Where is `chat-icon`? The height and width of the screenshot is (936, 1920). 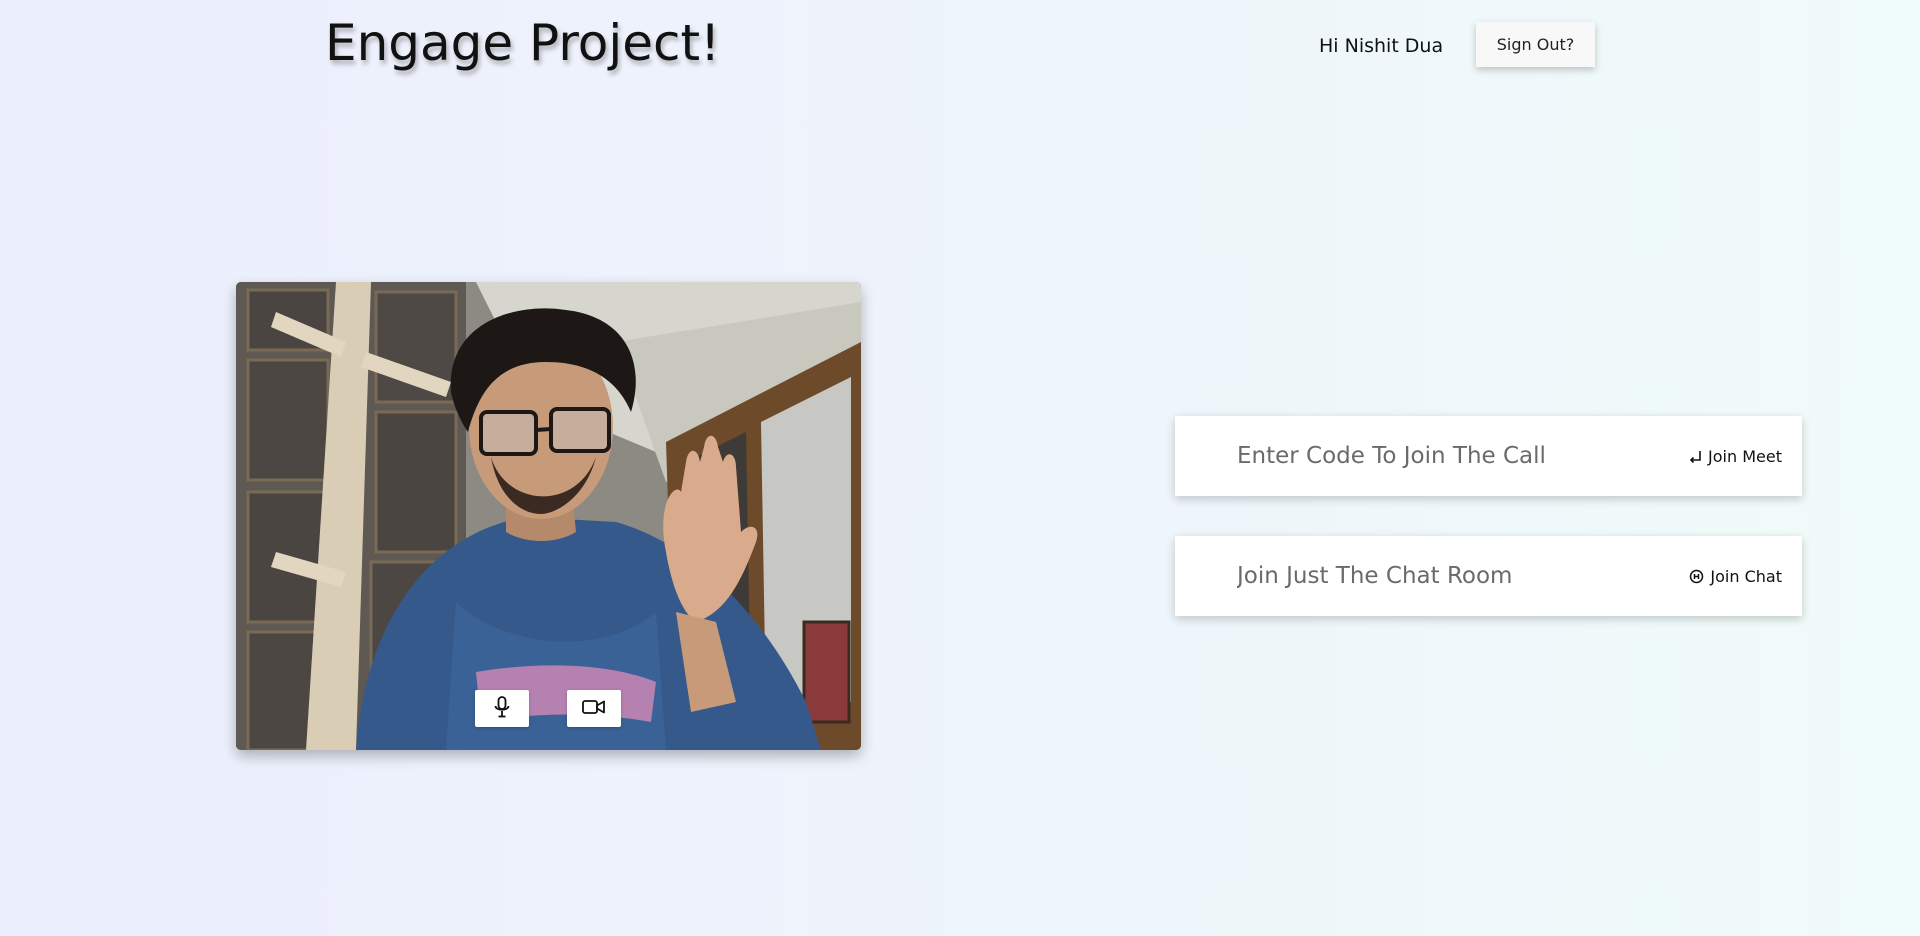
chat-icon is located at coordinates (1696, 576).